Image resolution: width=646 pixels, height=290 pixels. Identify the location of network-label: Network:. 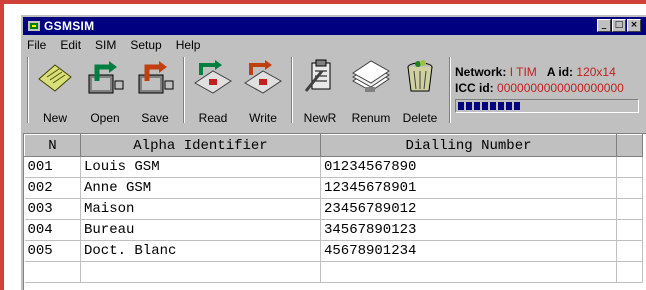
(481, 72).